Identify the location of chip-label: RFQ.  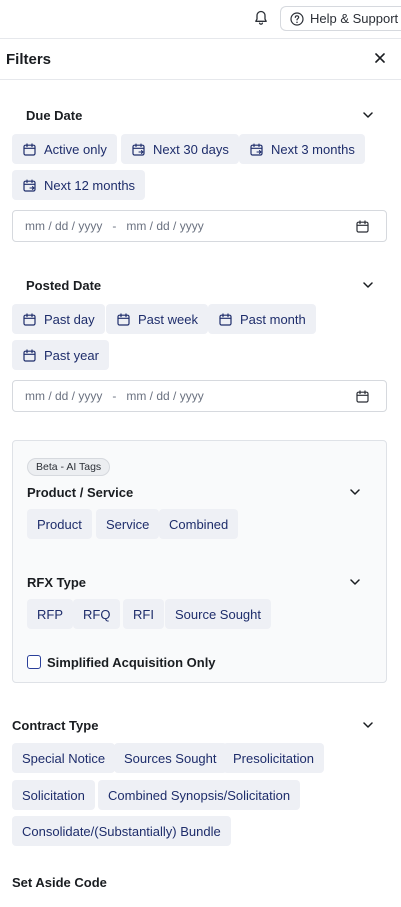
(97, 614).